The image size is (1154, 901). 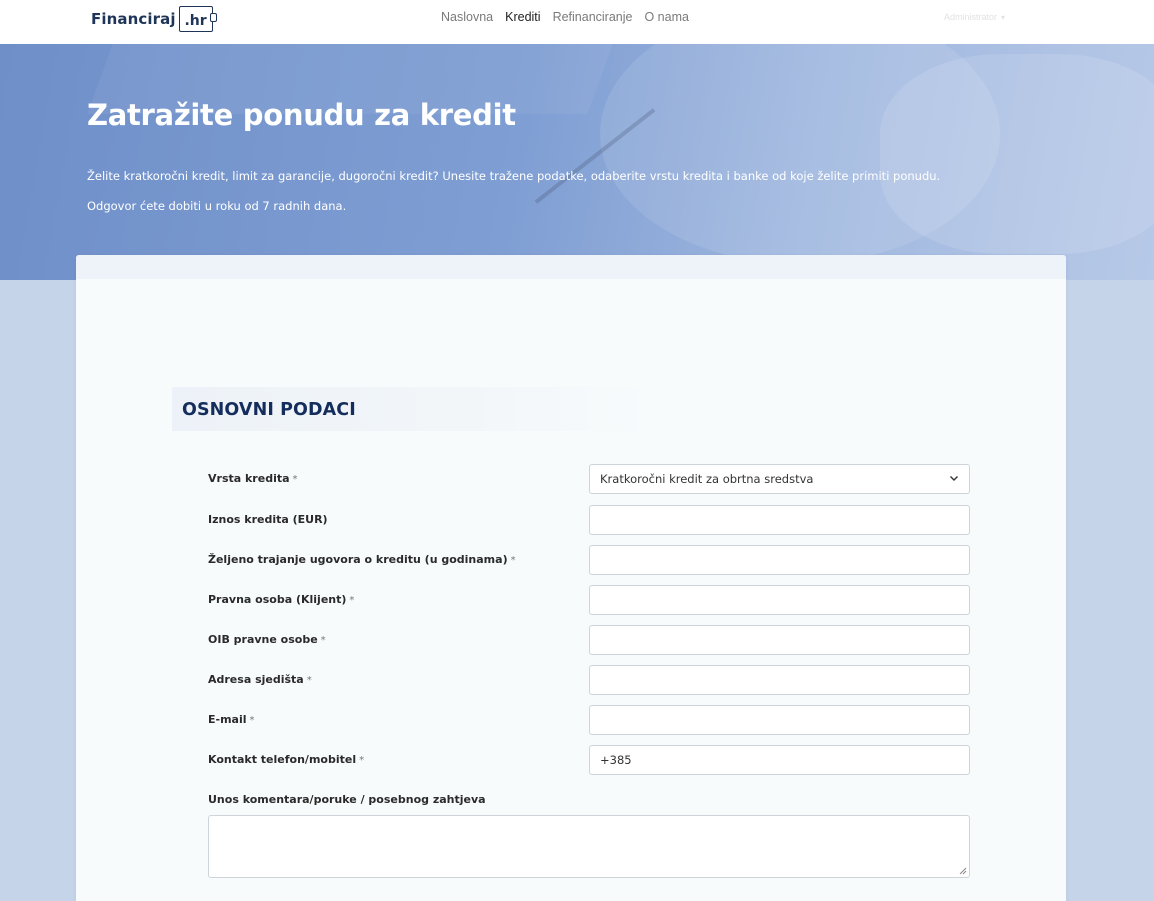 I want to click on resize-grip-icon, so click(x=962, y=870).